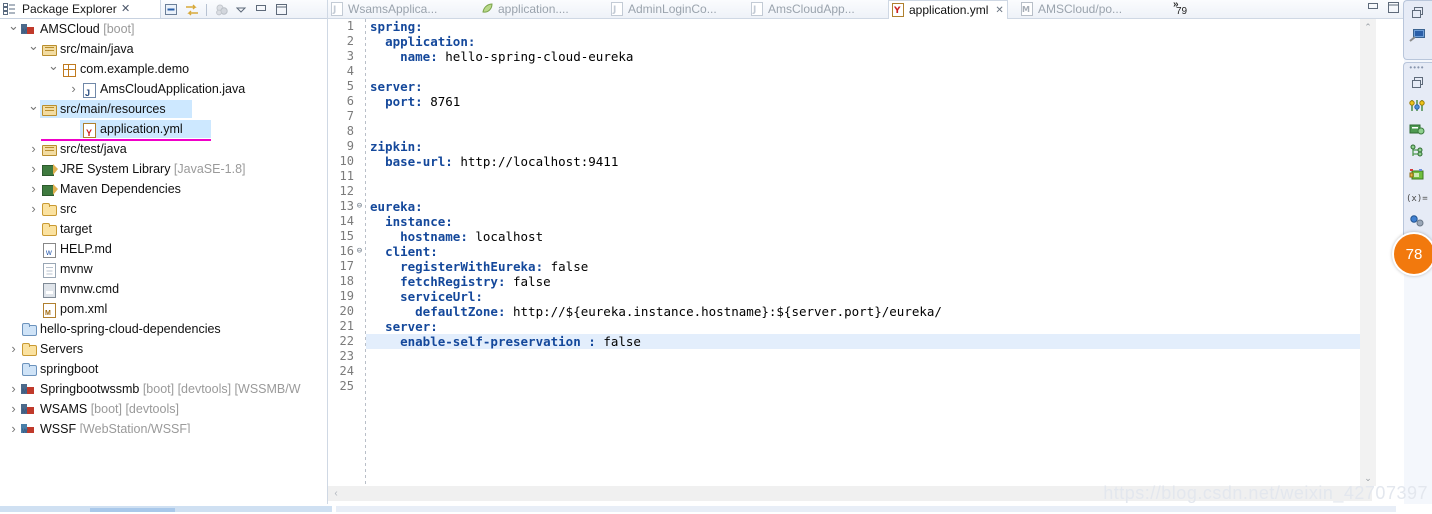  What do you see at coordinates (1417, 128) in the screenshot?
I see `breakpoints-view-icon` at bounding box center [1417, 128].